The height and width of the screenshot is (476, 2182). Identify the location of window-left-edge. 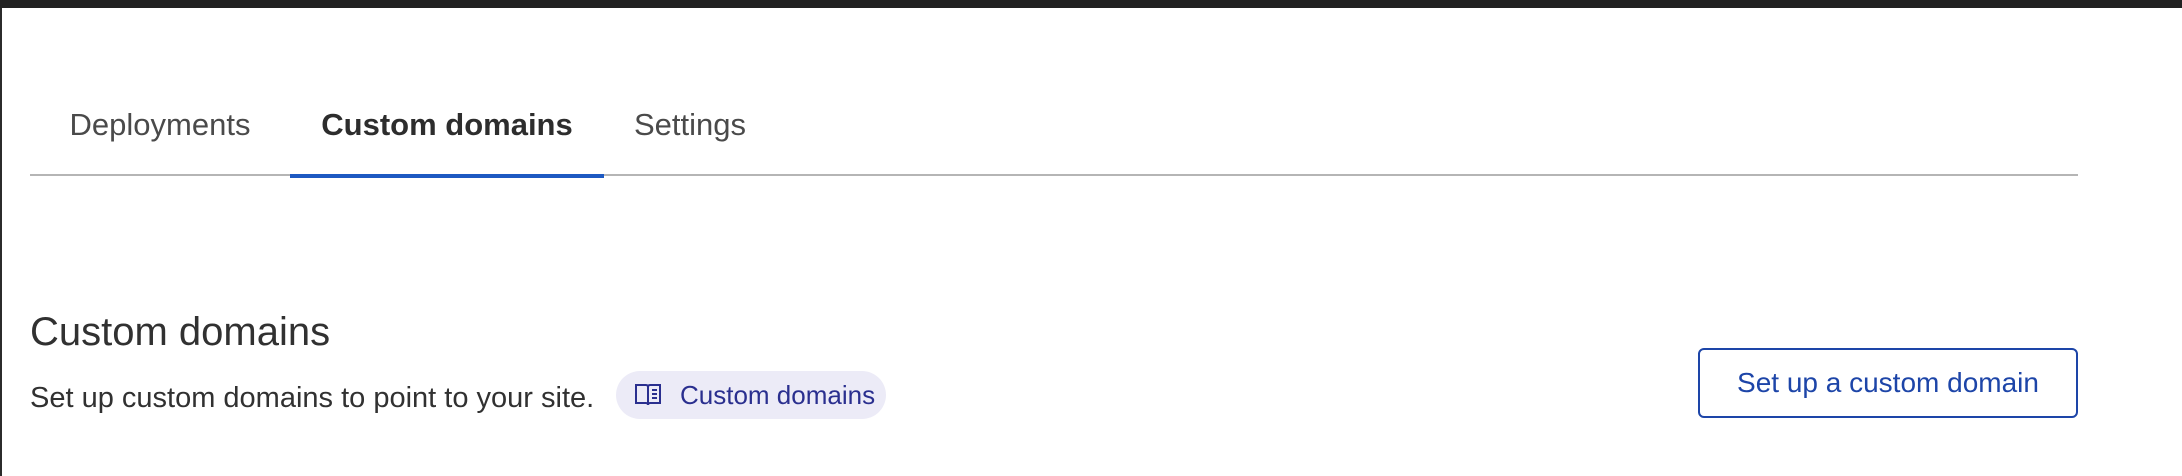
(1, 242).